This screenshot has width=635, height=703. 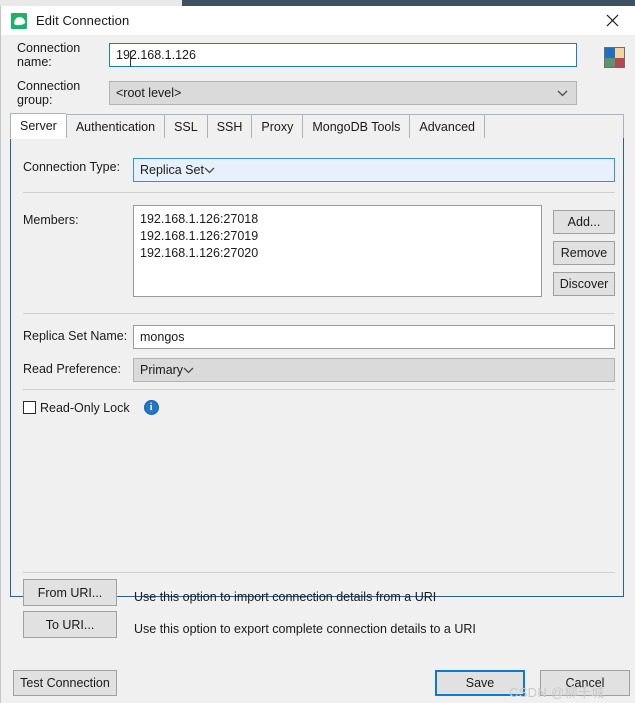 I want to click on close-icon, so click(x=612, y=20).